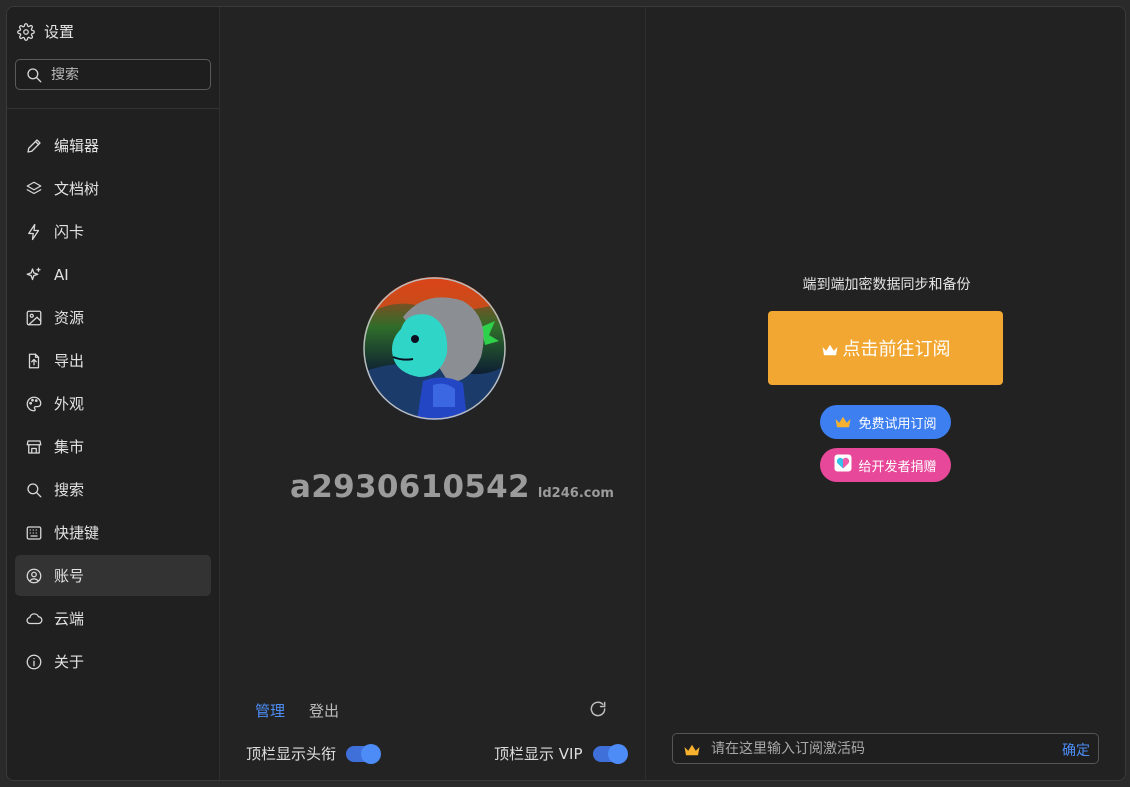 The width and height of the screenshot is (1130, 787). What do you see at coordinates (434, 348) in the screenshot?
I see `avatar` at bounding box center [434, 348].